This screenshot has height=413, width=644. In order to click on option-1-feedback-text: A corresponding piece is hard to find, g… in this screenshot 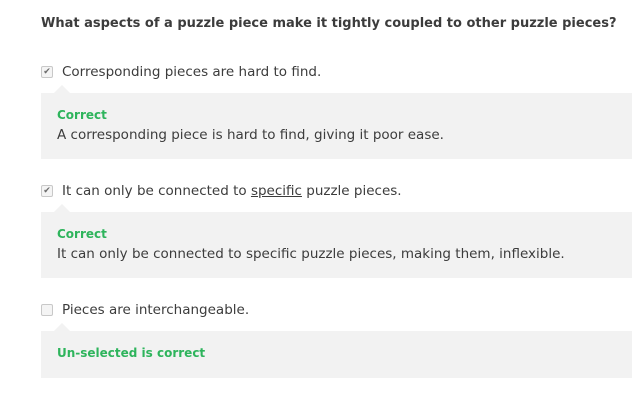, I will do `click(250, 135)`.